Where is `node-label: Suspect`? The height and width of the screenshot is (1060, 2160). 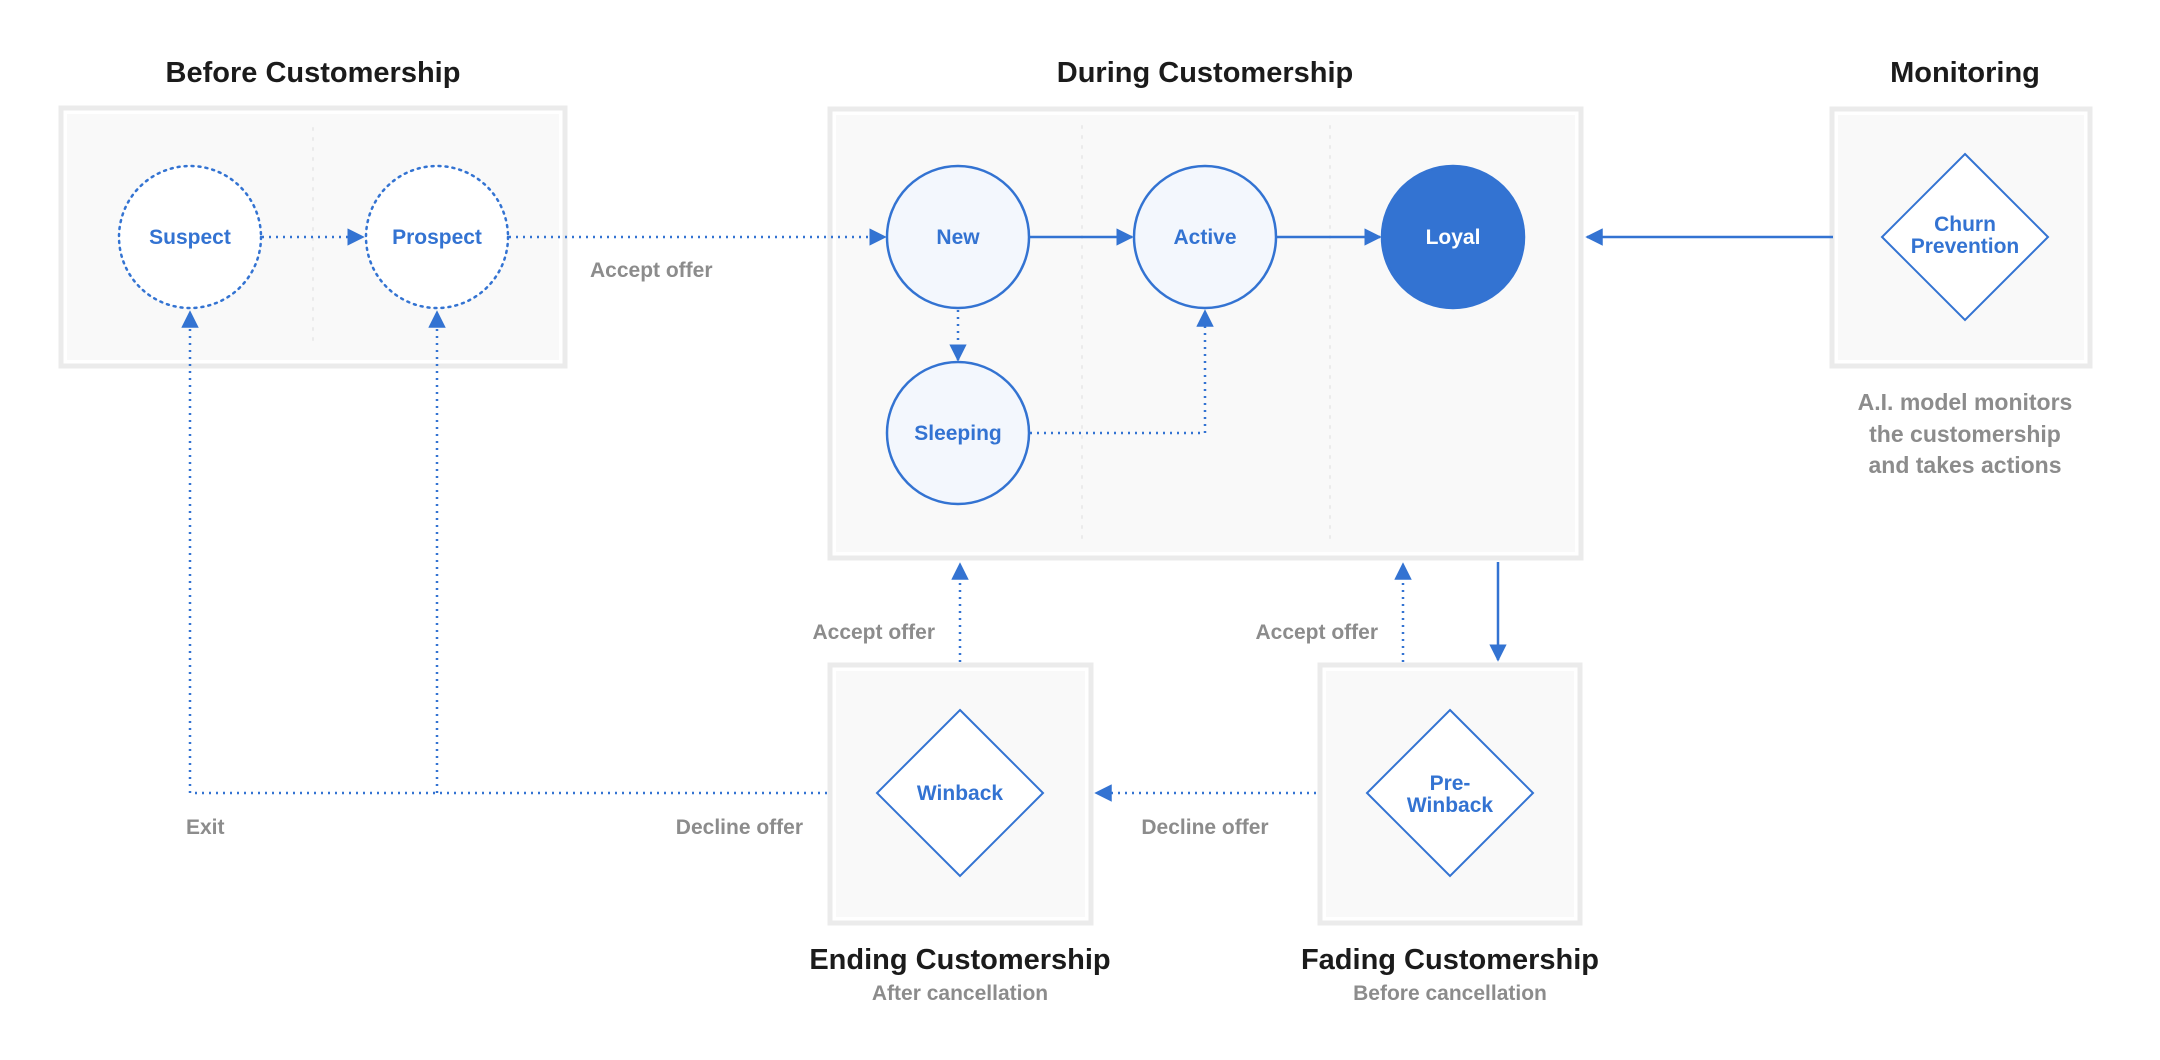 node-label: Suspect is located at coordinates (190, 237).